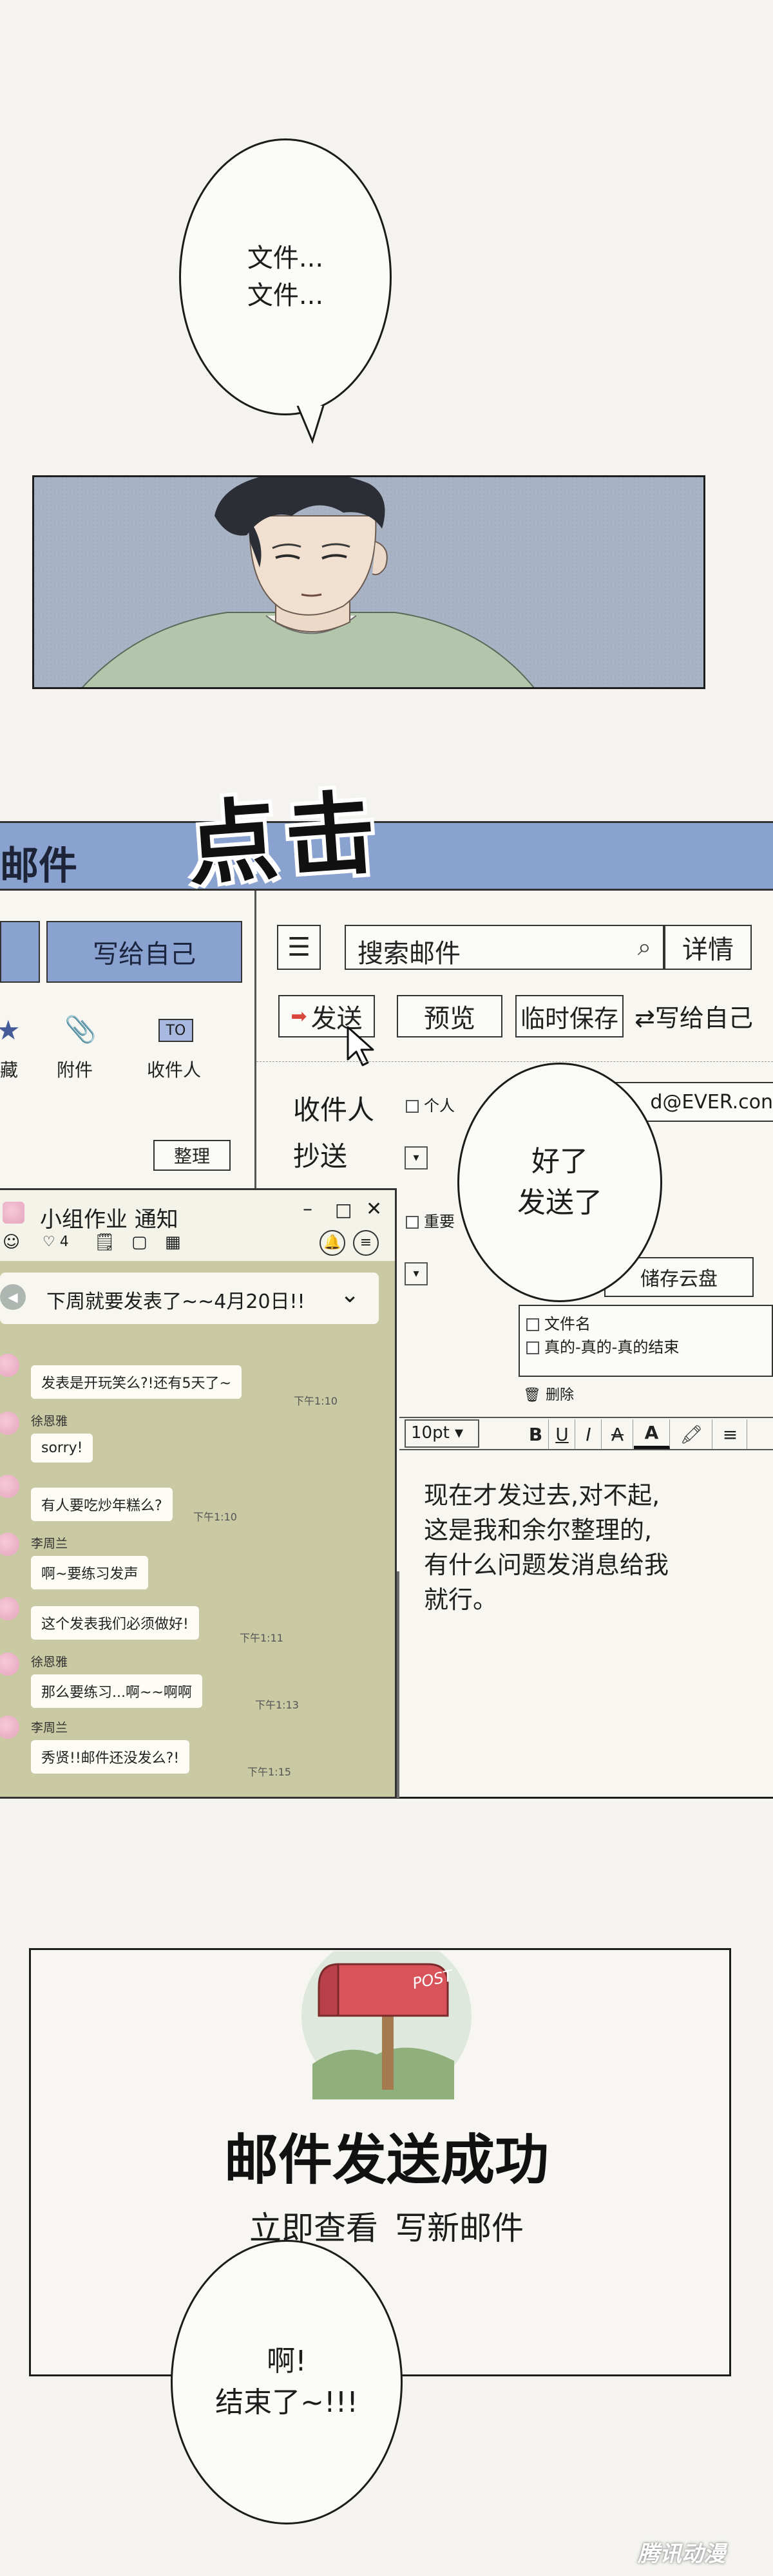  What do you see at coordinates (174, 1069) in the screenshot?
I see `sidebar-item-recipients: 收件人` at bounding box center [174, 1069].